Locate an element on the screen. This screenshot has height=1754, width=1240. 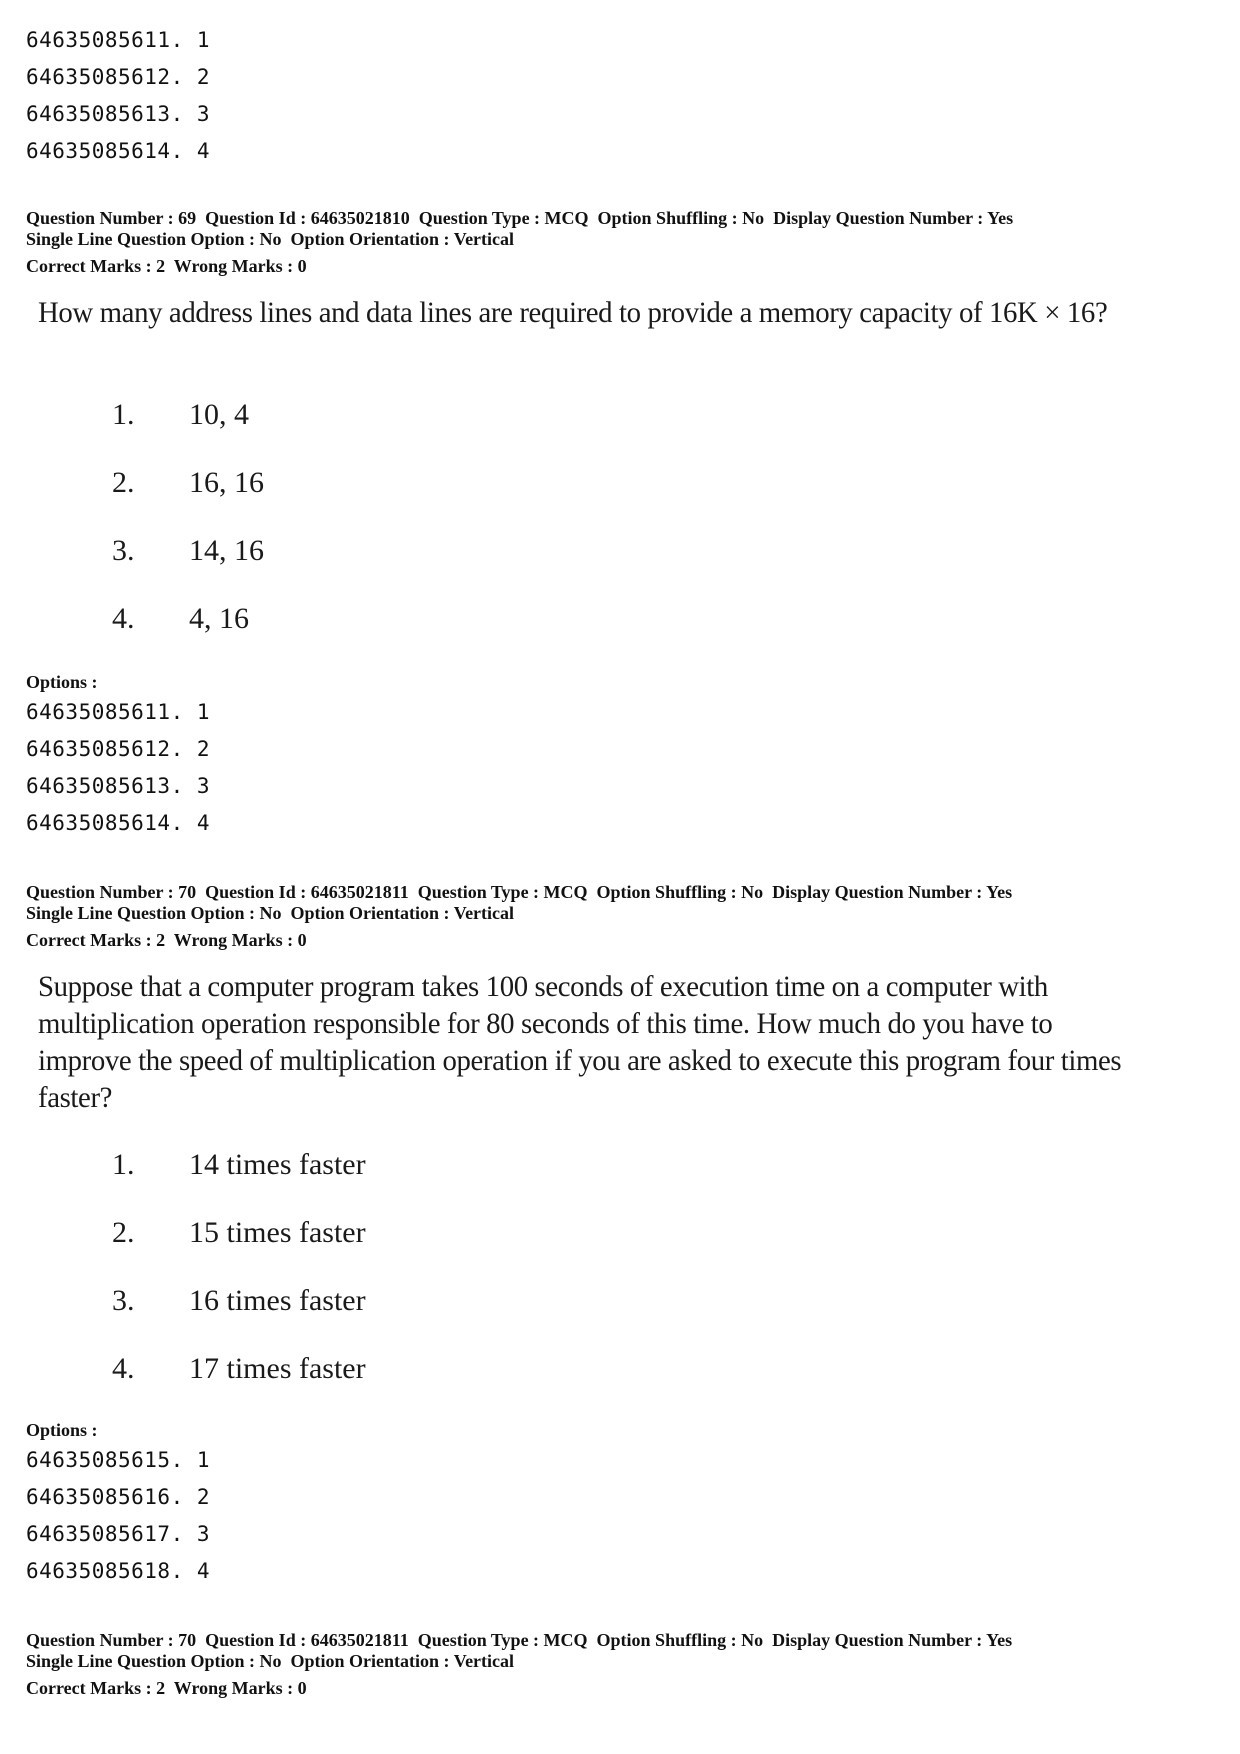
answer-choice: 4. 4, 16 is located at coordinates (188, 636).